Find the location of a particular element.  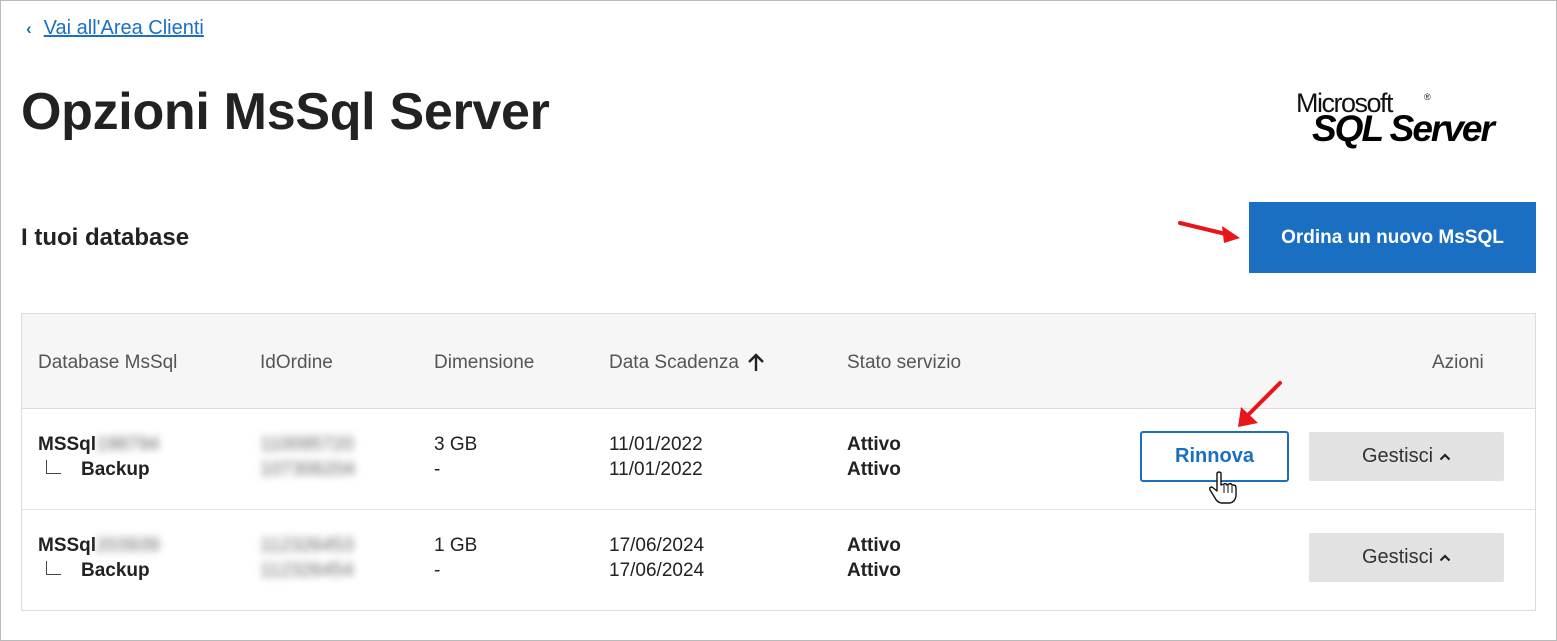

order-id: 110095720 is located at coordinates (307, 444).